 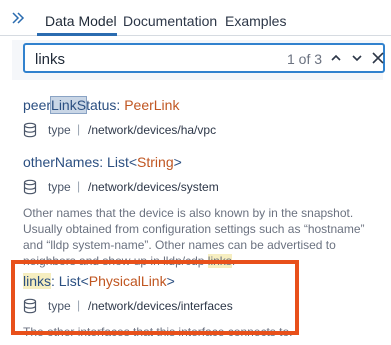 I want to click on entry-type-link: PeerLink, so click(x=151, y=105).